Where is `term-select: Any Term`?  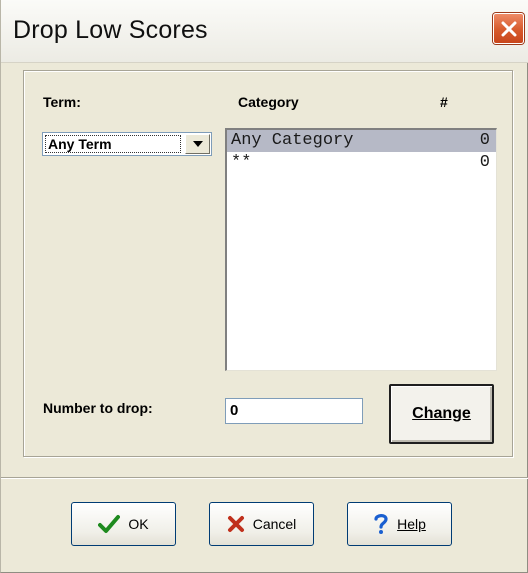 term-select: Any Term is located at coordinates (127, 144).